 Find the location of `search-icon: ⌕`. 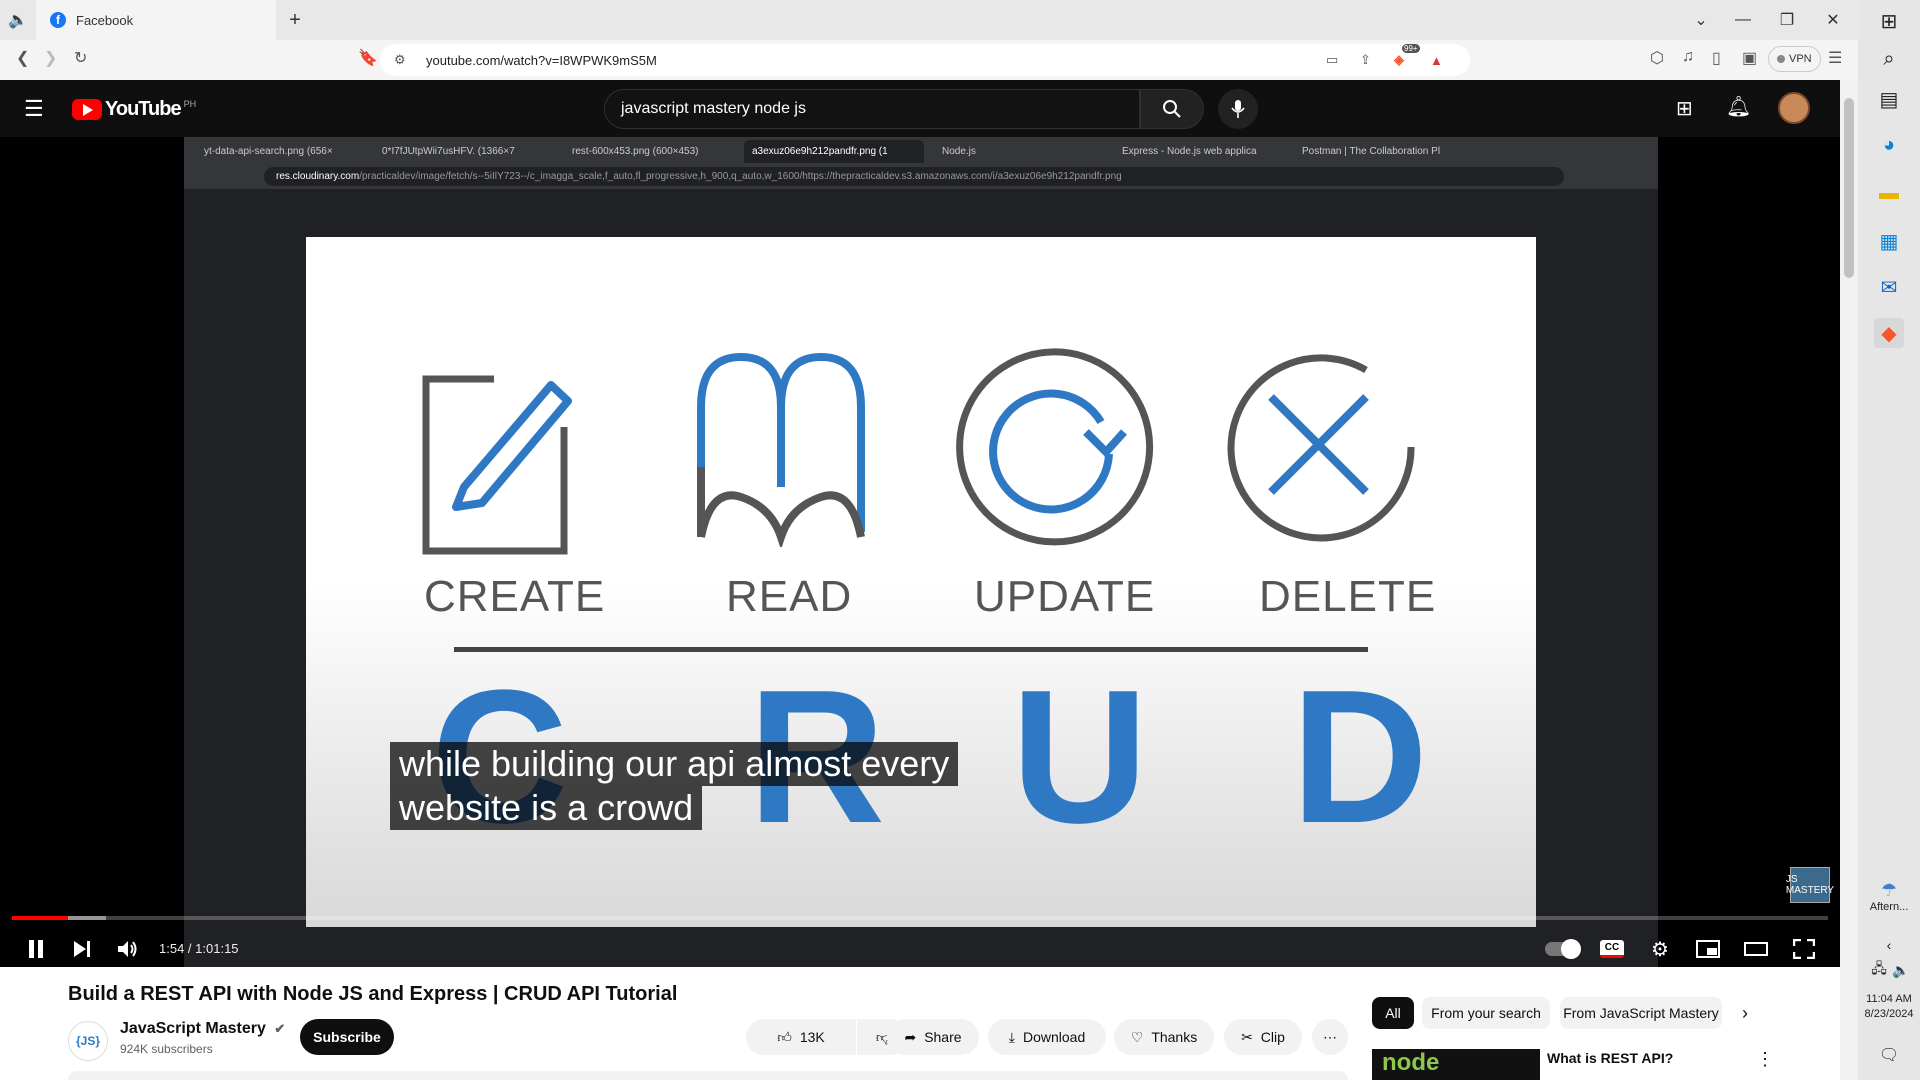

search-icon: ⌕ is located at coordinates (1889, 59).